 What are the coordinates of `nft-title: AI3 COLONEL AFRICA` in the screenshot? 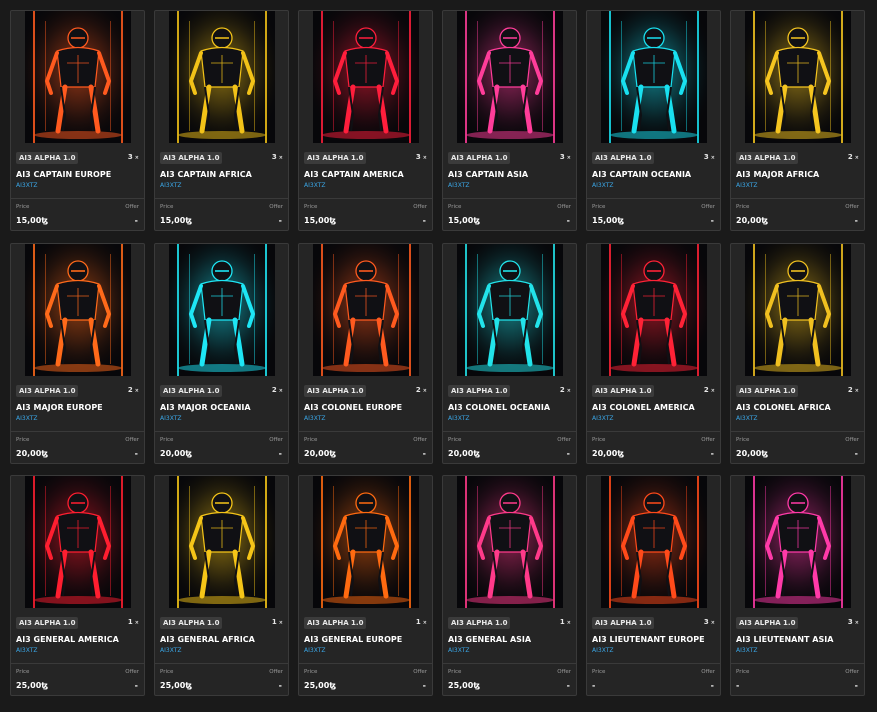 It's located at (800, 407).